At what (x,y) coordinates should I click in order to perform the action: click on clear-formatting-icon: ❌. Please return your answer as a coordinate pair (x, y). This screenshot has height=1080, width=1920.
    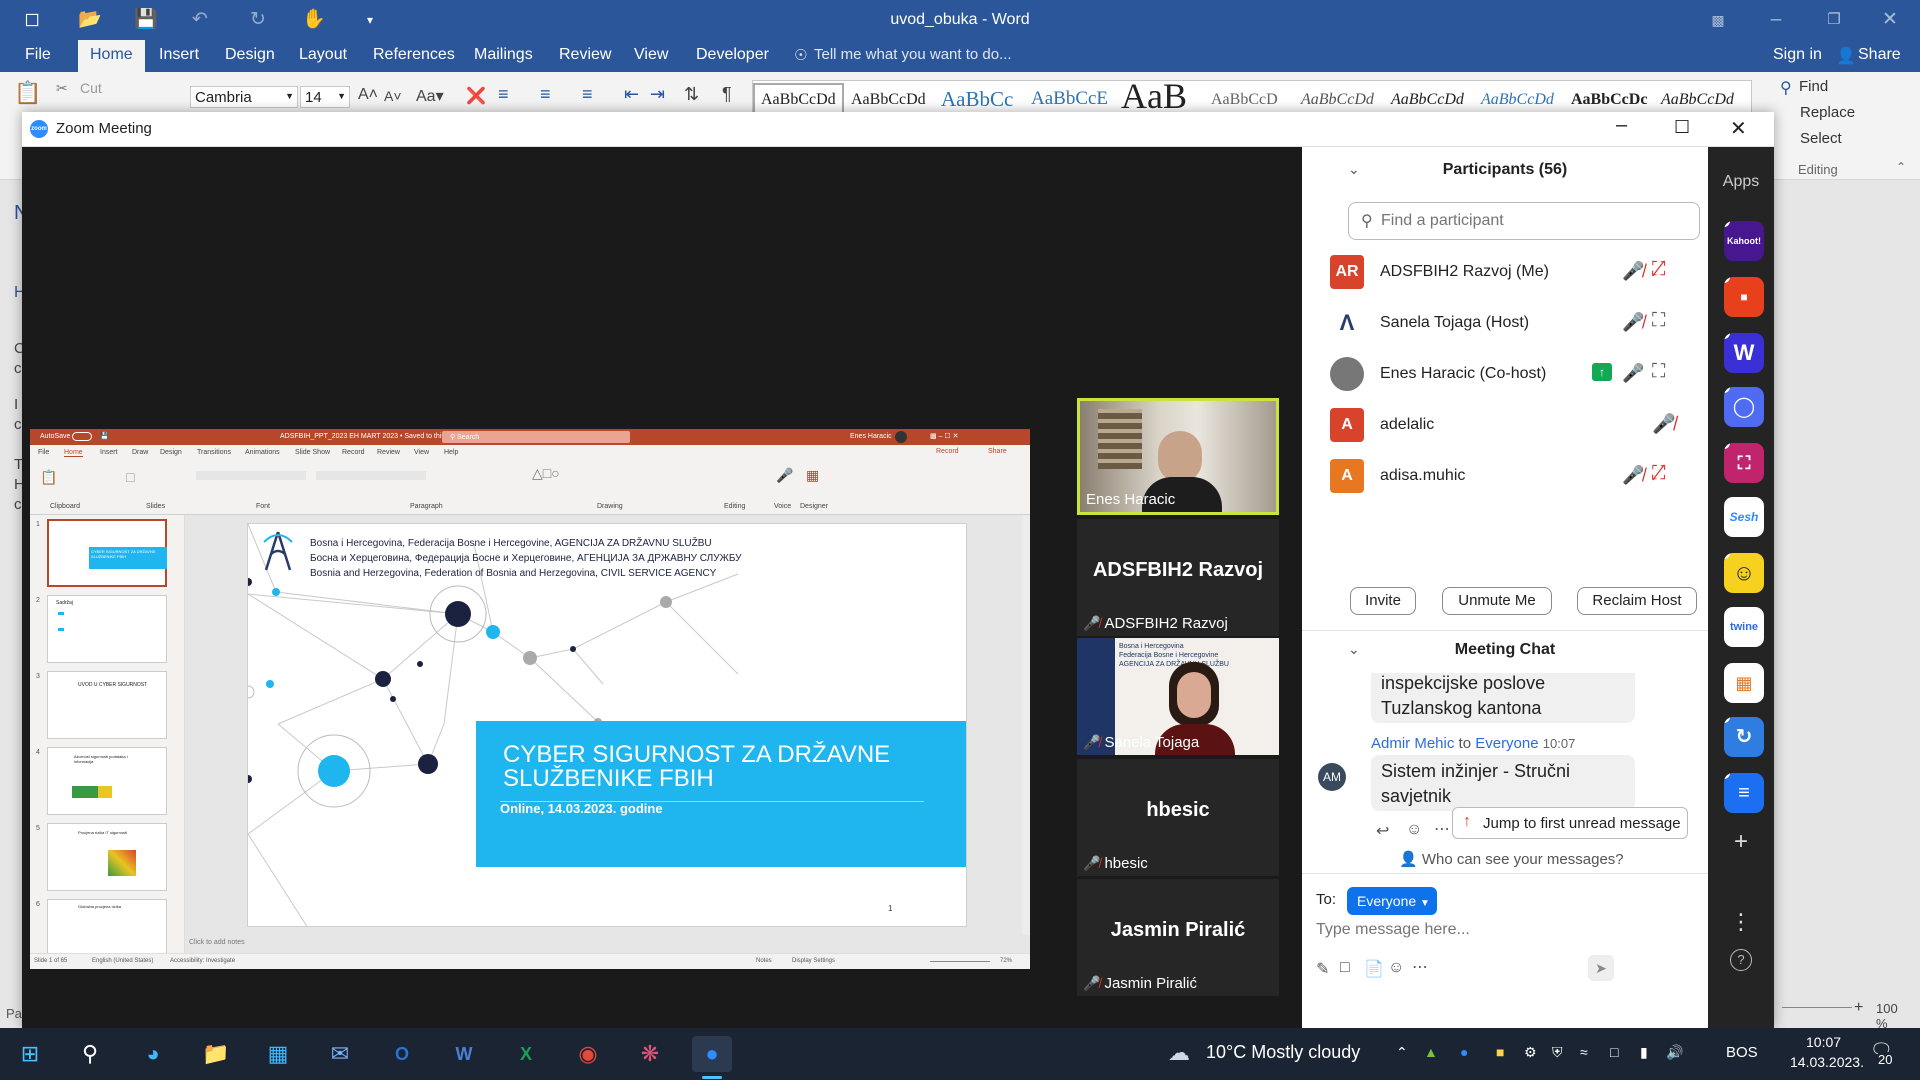
    Looking at the image, I should click on (476, 96).